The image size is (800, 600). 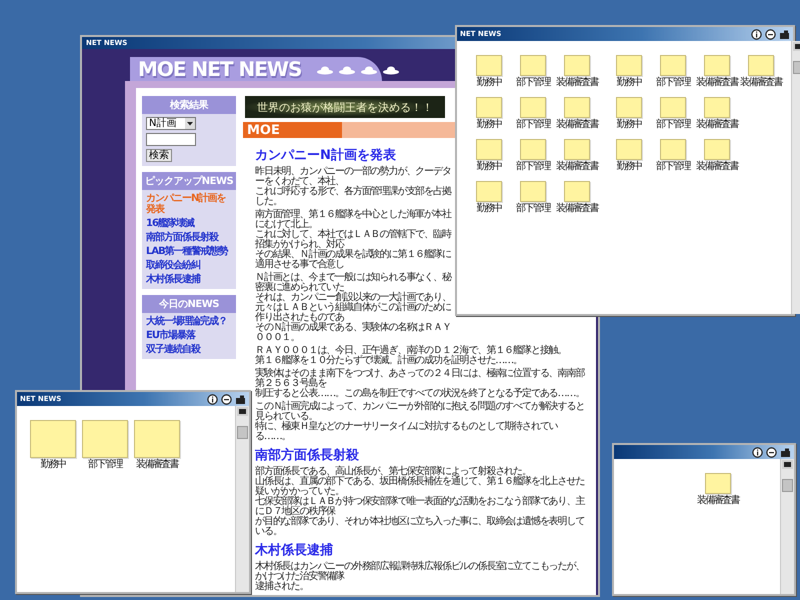 What do you see at coordinates (420, 384) in the screenshot?
I see `article-paragraph: 実験体はそのまま南下をつづけ、あさっての２４日には、極南に位置する、南南部第２５６３号島を 制圧すると公表……。この島を制圧ですべての状況を終了となる予定である……。` at bounding box center [420, 384].